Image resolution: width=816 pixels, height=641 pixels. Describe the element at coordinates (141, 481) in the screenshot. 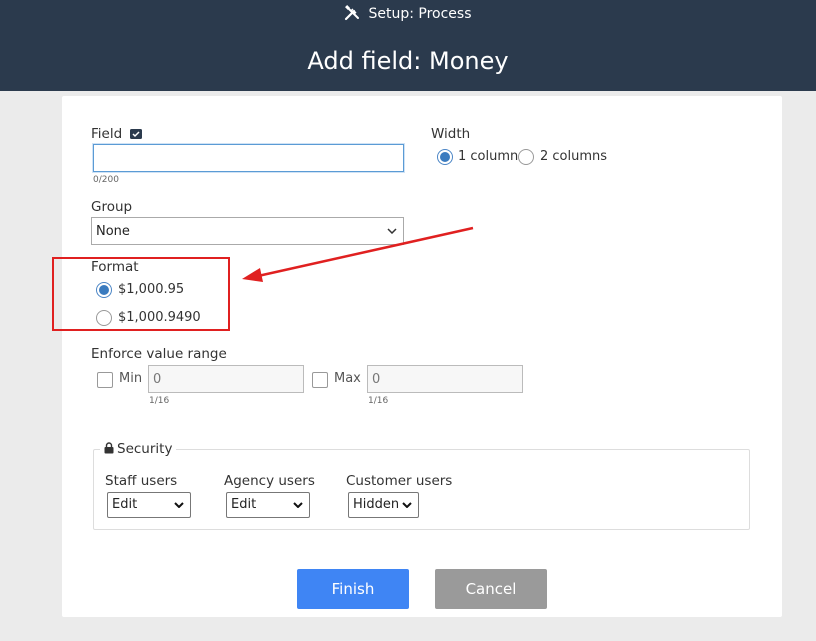

I see `staff-users-label: Staff users` at that location.